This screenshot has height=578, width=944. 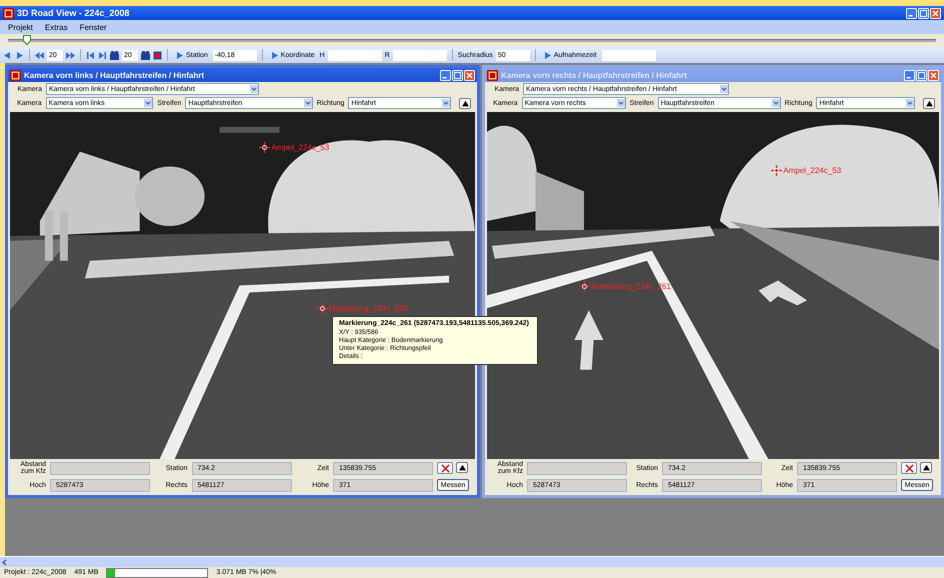 I want to click on stop-icon, so click(x=157, y=55).